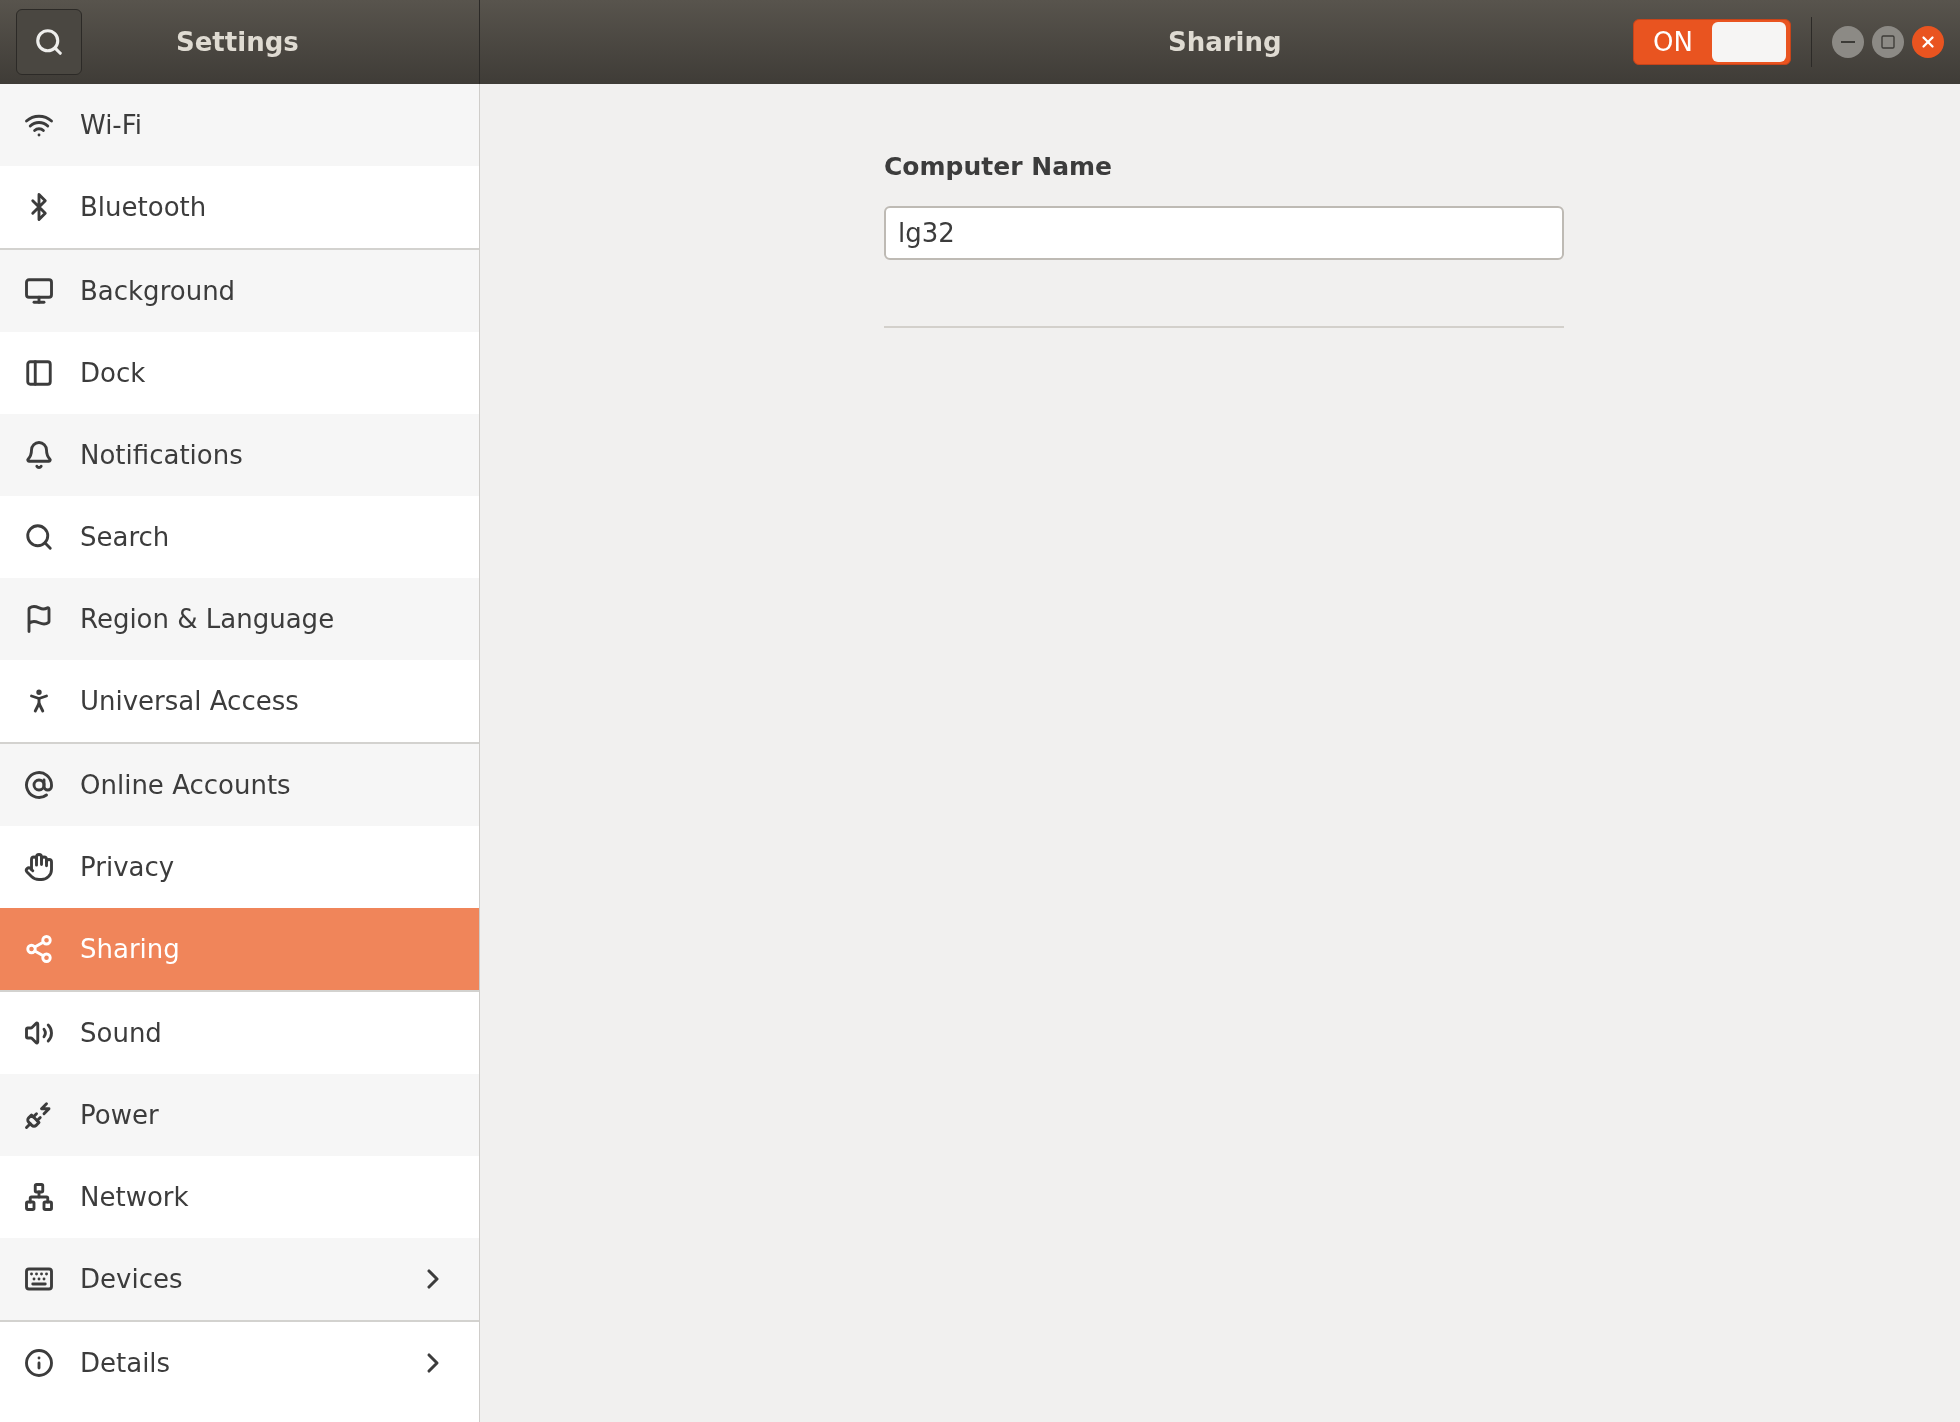  I want to click on bell-icon, so click(39, 455).